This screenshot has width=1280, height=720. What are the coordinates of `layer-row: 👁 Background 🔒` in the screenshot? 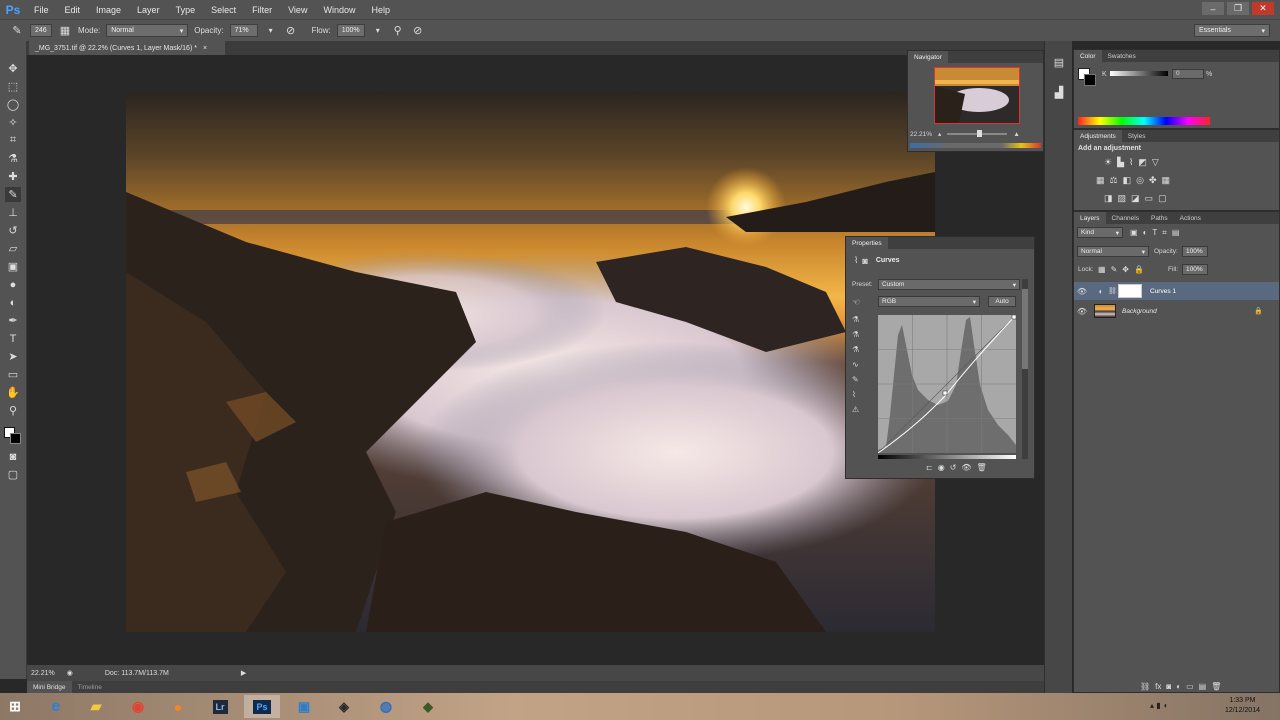 It's located at (1176, 311).